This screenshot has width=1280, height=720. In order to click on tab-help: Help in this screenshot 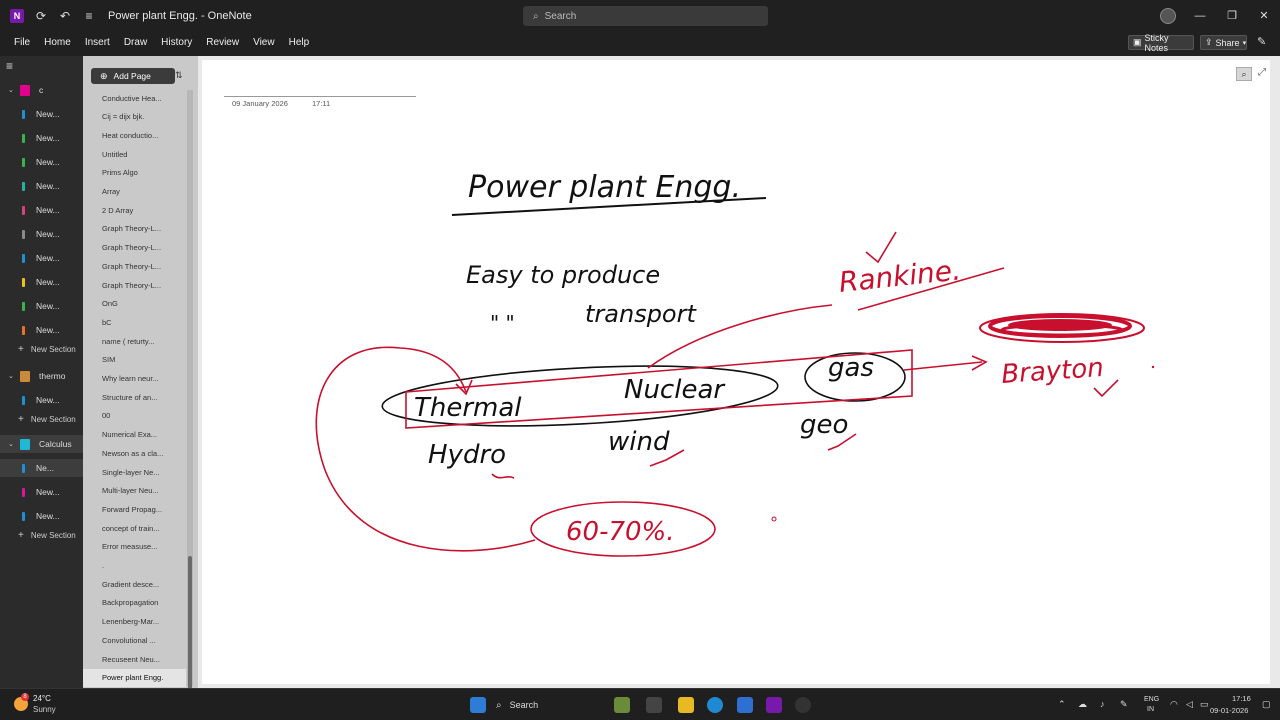, I will do `click(299, 42)`.